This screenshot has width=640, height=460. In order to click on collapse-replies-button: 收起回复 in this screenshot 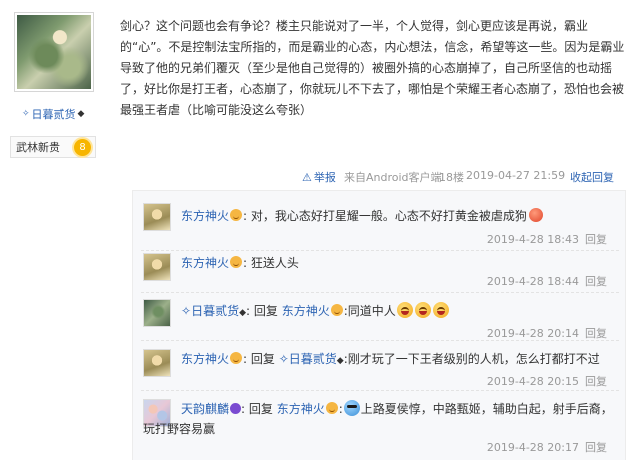, I will do `click(592, 177)`.